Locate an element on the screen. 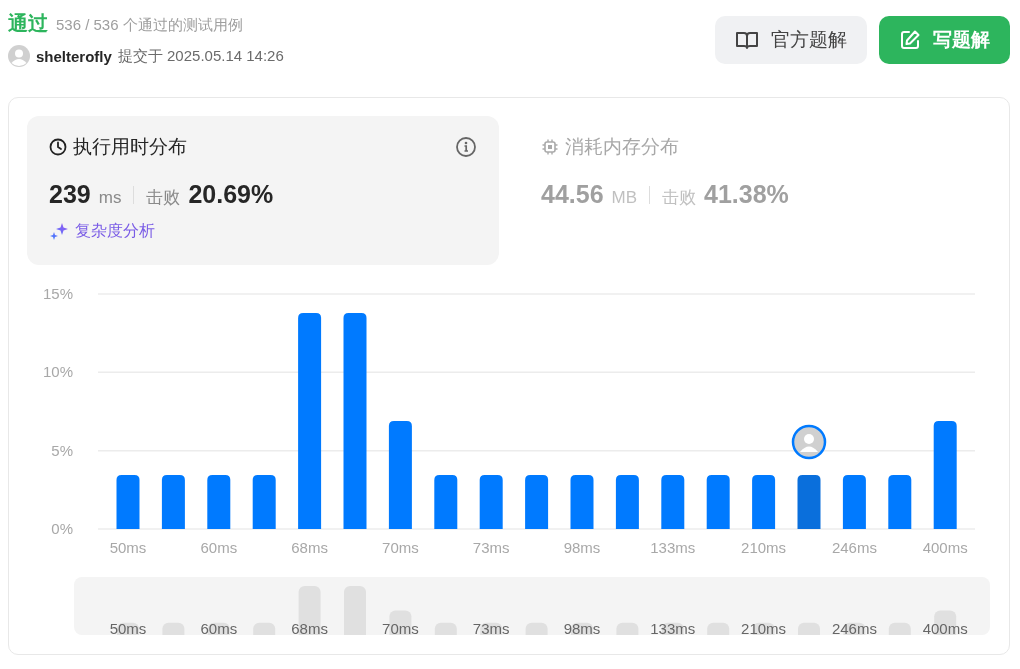 Image resolution: width=1020 pixels, height=669 pixels. overview-label: 133ms is located at coordinates (673, 627).